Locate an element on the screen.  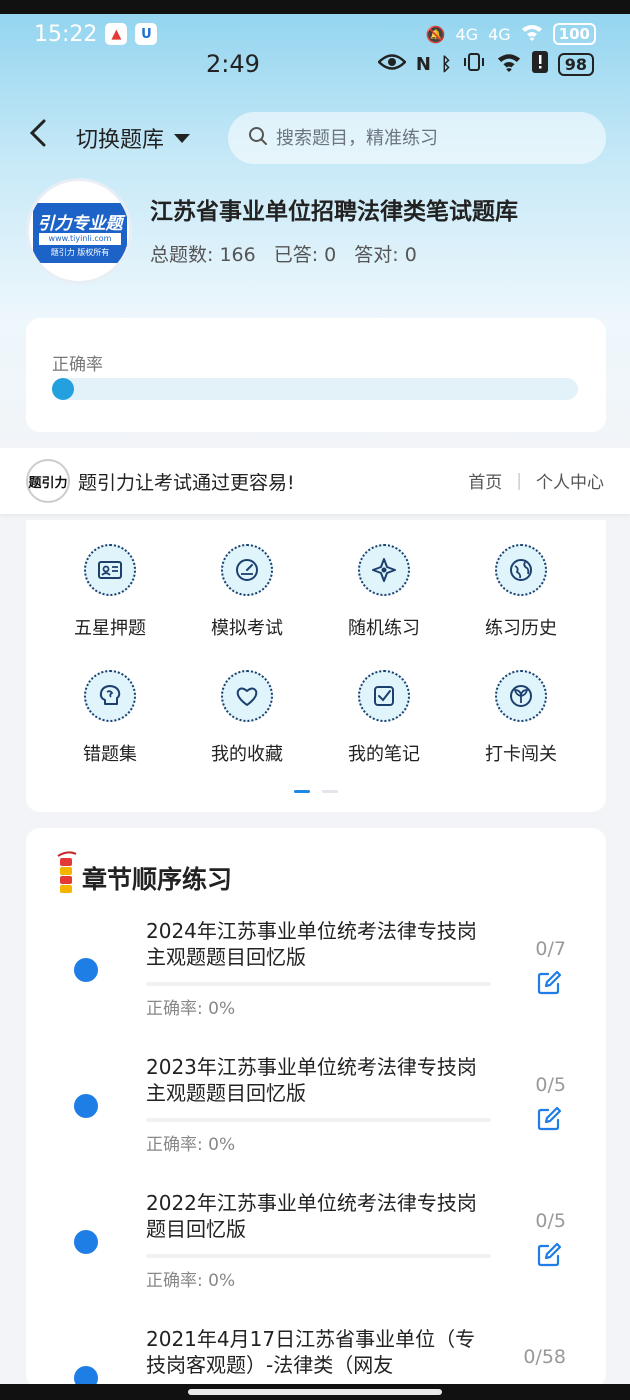
function-item: 错题集 is located at coordinates (110, 718).